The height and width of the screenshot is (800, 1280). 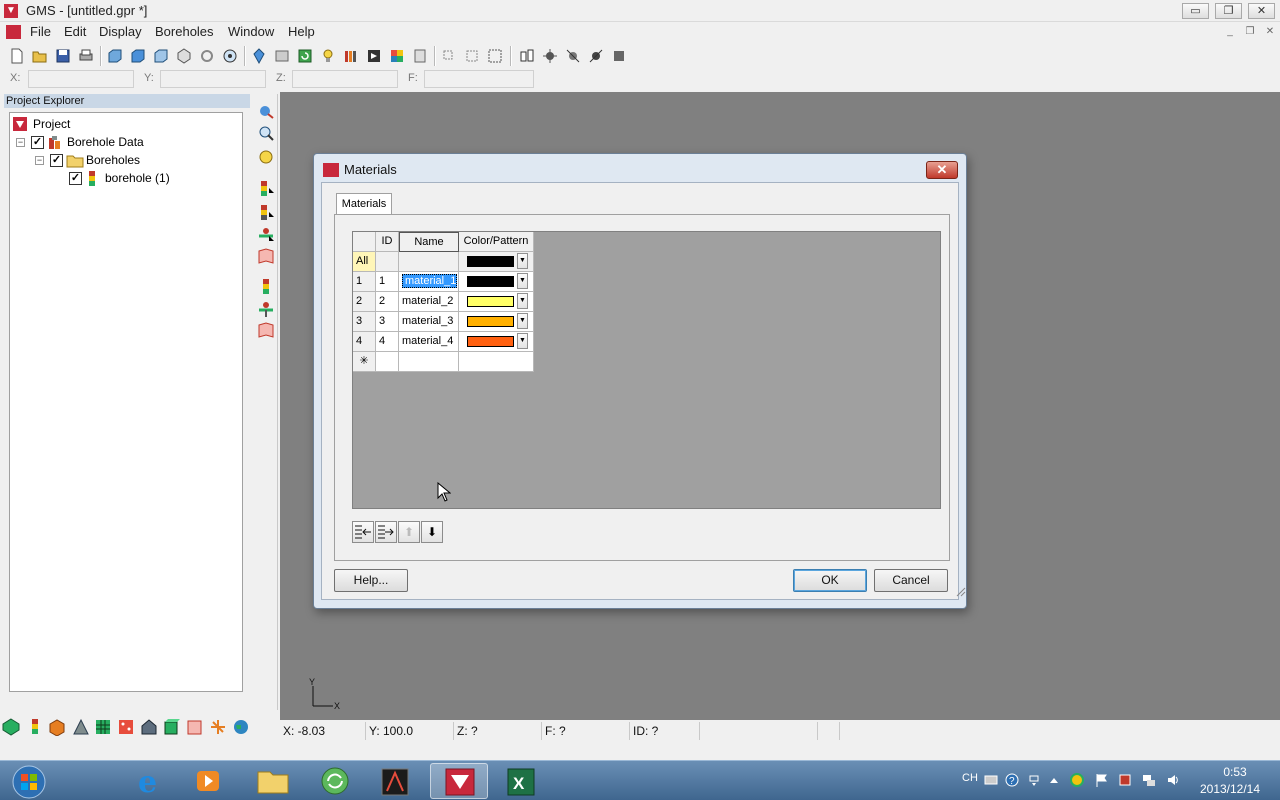 I want to click on display-options-icon, so click(x=259, y=56).